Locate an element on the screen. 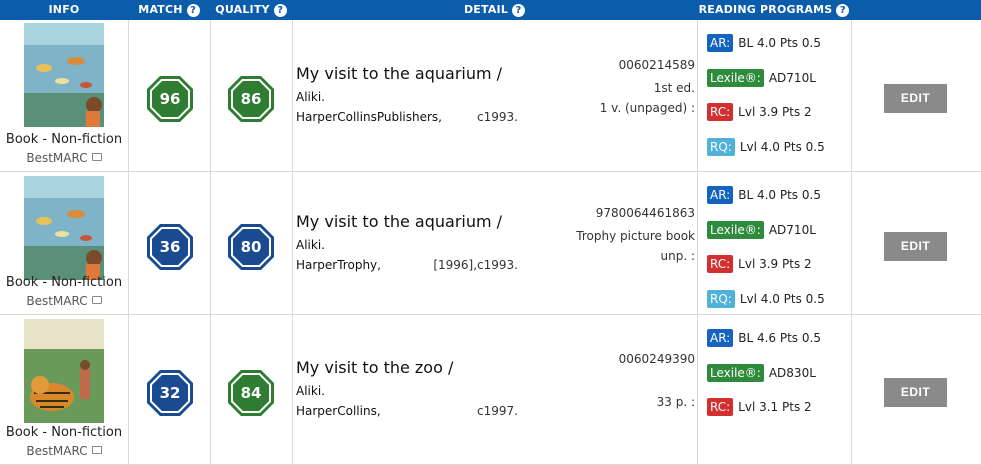 This screenshot has height=465, width=981. match-score: 36 is located at coordinates (170, 247).